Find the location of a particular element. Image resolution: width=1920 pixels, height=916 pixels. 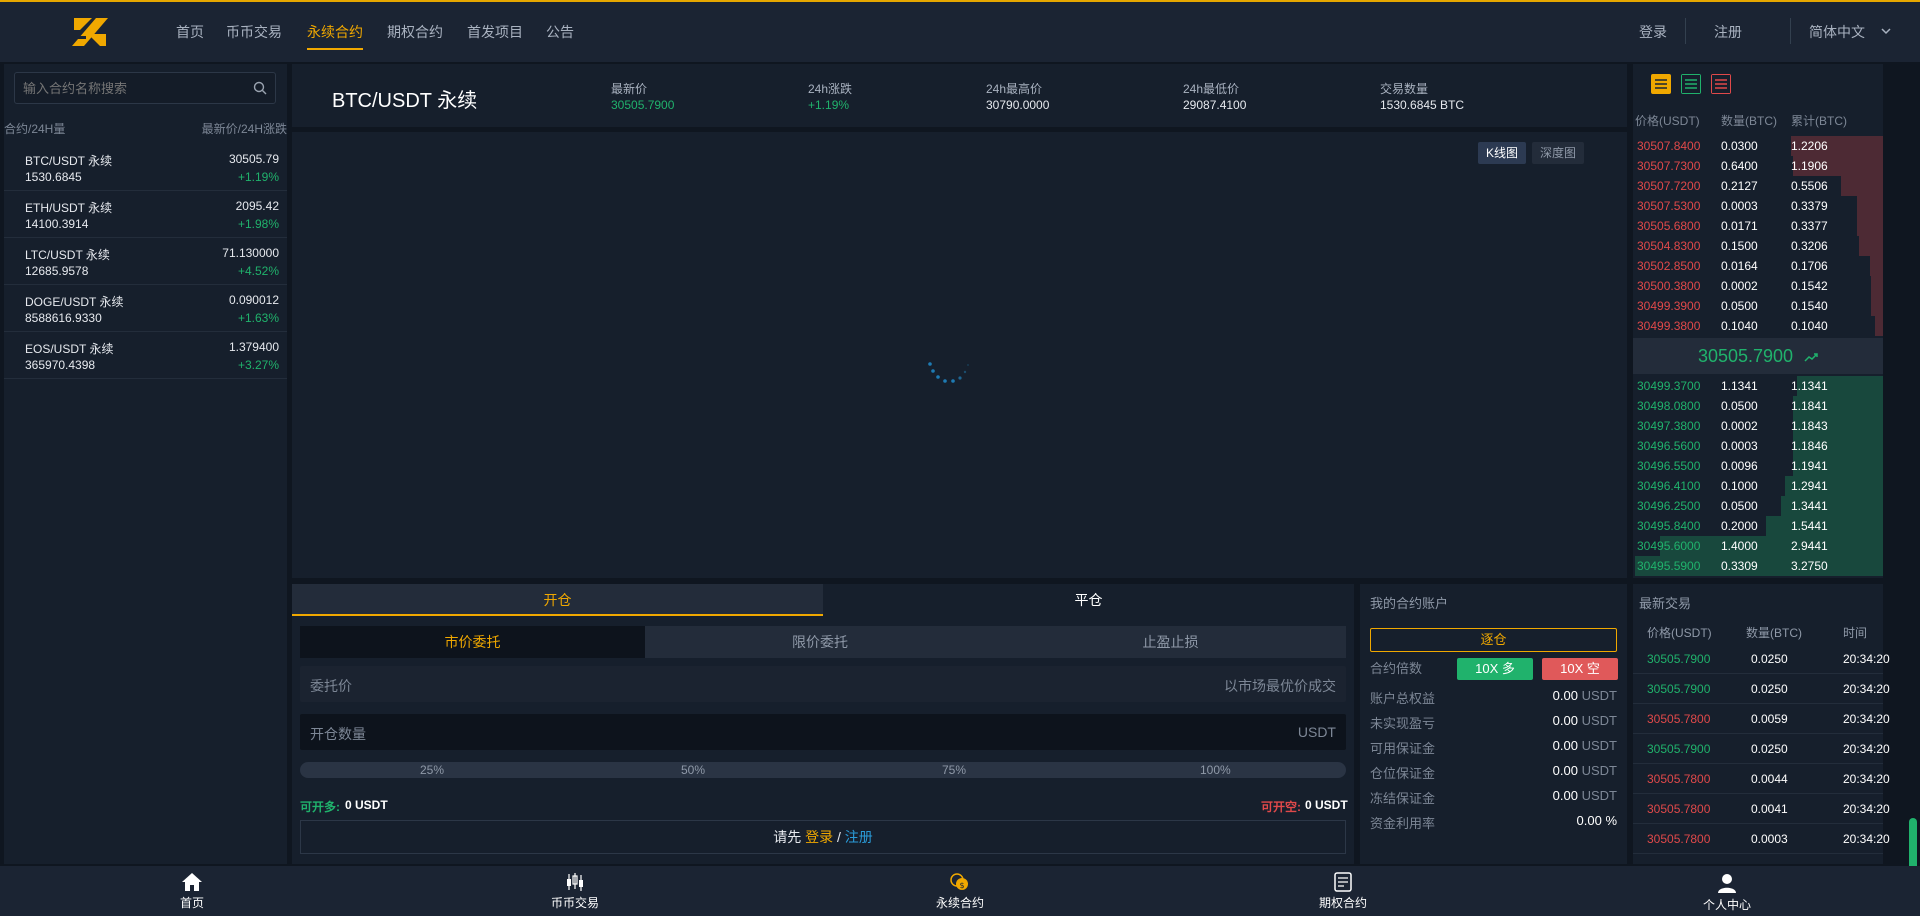

market-row-btc: BTC/USDT 永续 1530.6845 30505.79 +1.19% is located at coordinates (145, 167).